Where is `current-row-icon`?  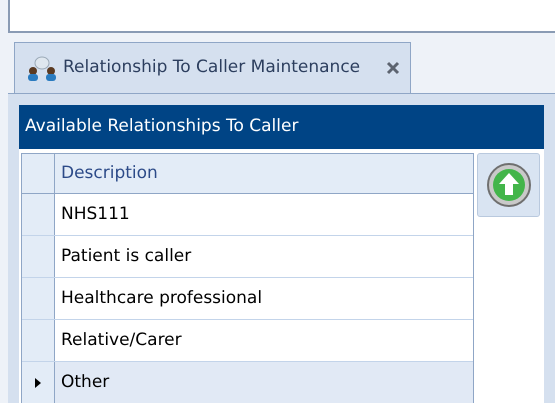
current-row-icon is located at coordinates (38, 383).